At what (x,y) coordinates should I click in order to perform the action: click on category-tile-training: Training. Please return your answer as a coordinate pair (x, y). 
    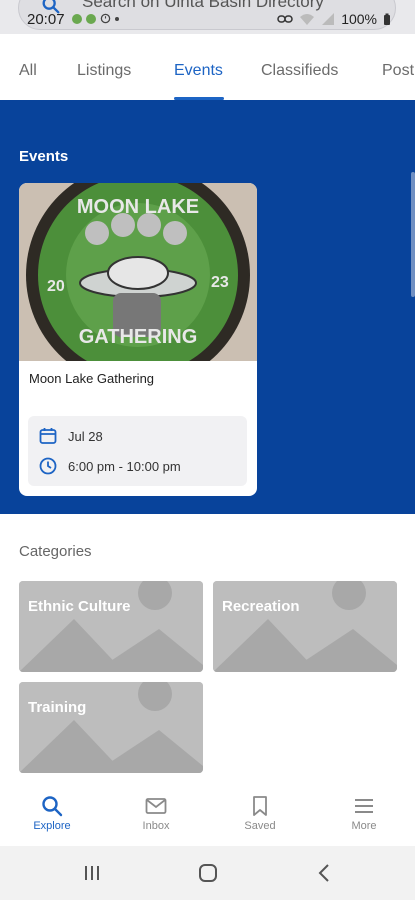
    Looking at the image, I should click on (111, 727).